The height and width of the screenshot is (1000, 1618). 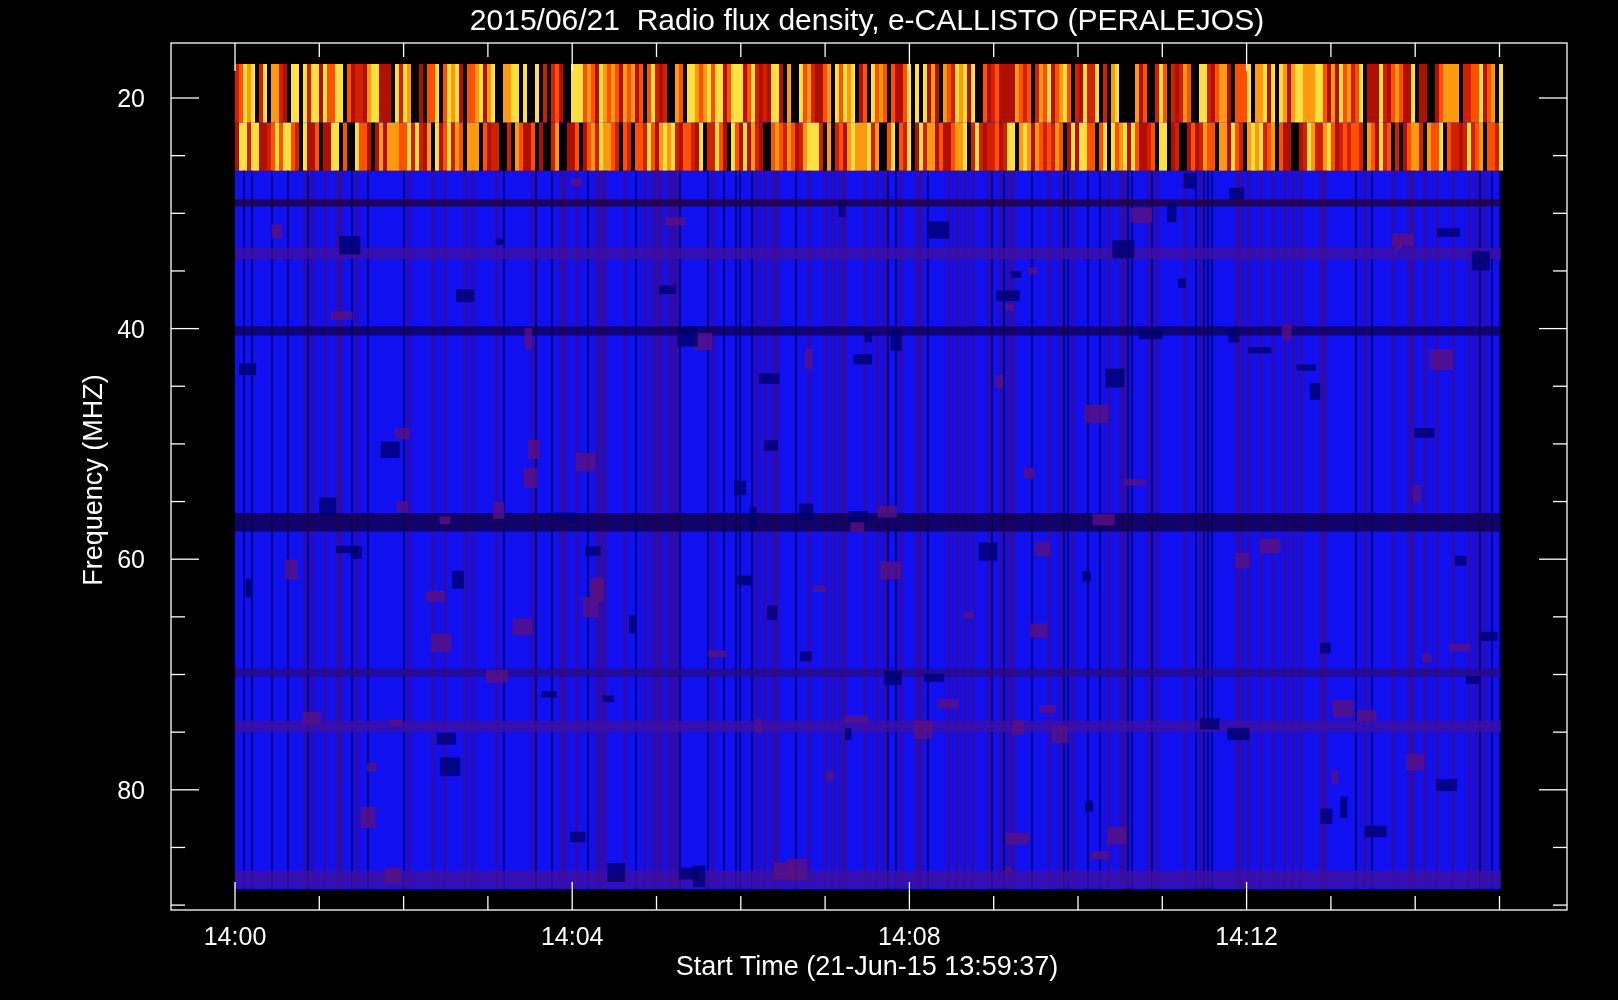 What do you see at coordinates (1246, 936) in the screenshot?
I see `tick-label: 14:12` at bounding box center [1246, 936].